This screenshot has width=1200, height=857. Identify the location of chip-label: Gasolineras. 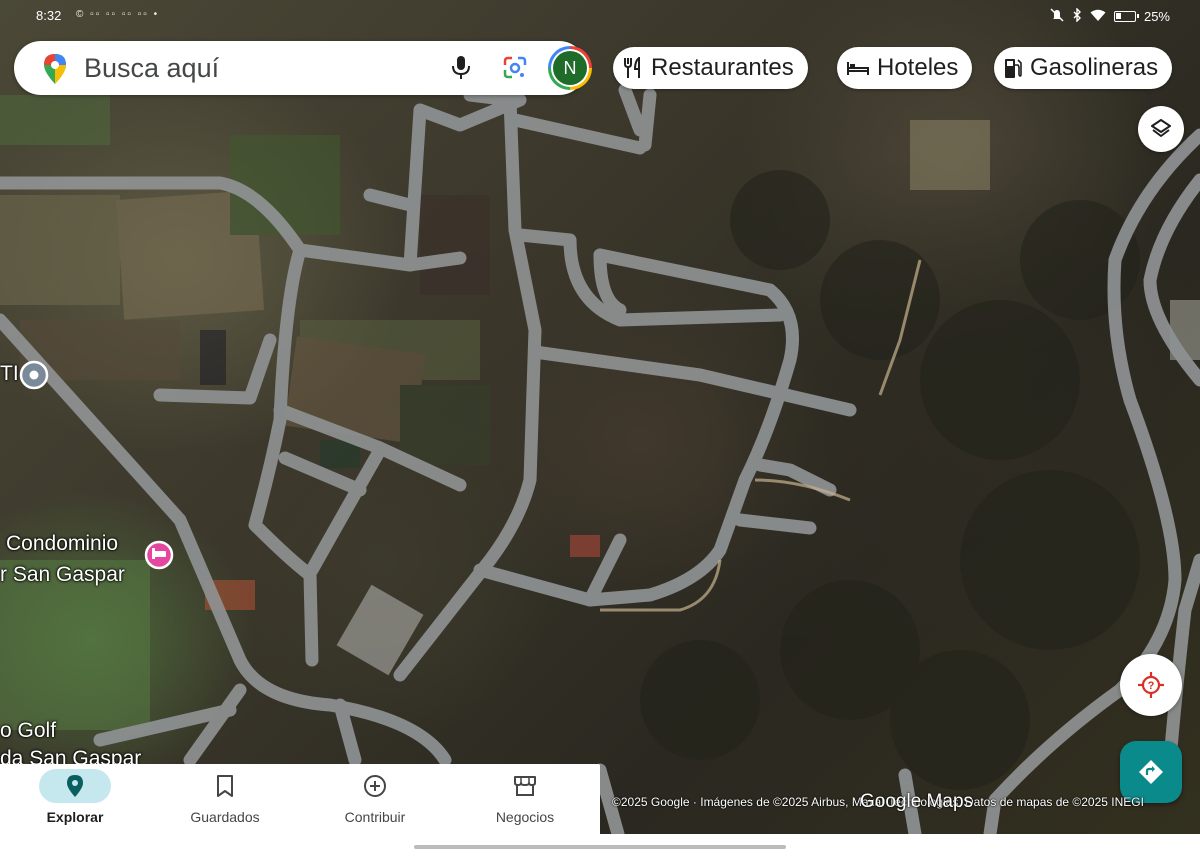
(1094, 67).